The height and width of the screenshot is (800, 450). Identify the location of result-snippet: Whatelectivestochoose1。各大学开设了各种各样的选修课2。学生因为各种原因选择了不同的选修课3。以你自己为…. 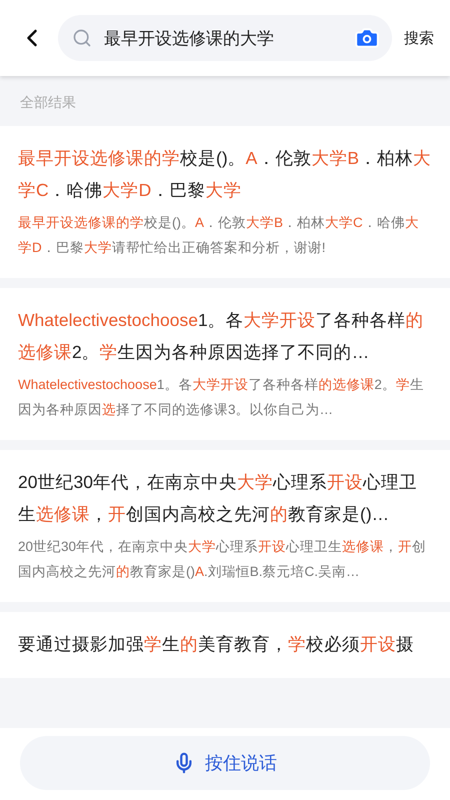
(221, 397).